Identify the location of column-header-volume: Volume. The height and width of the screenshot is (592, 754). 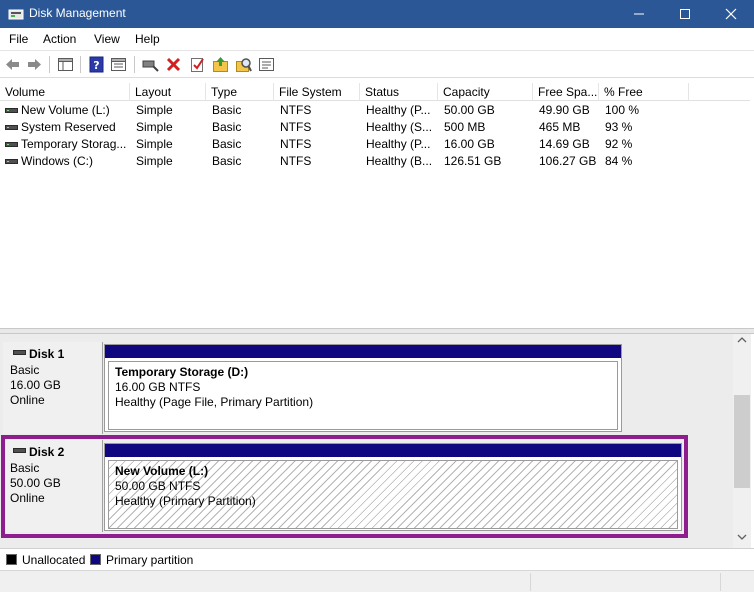
(65, 92).